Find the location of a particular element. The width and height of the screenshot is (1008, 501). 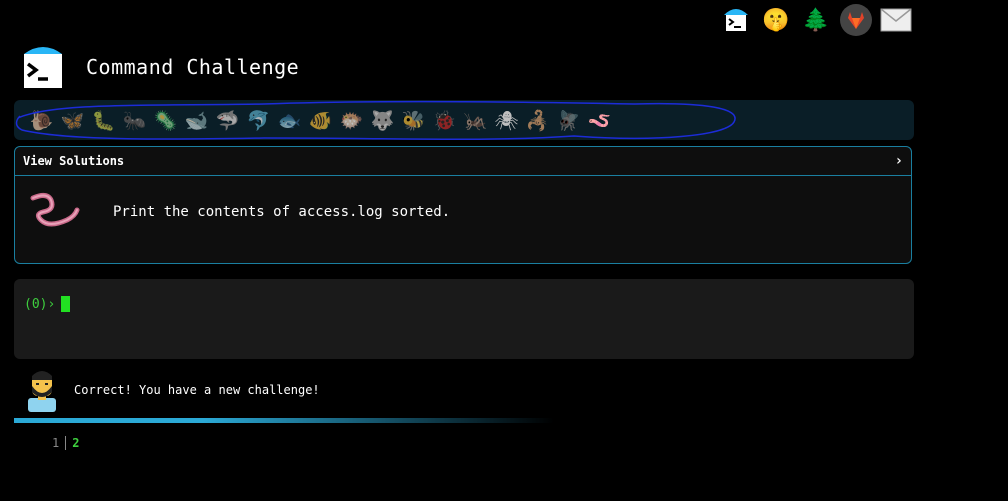

gitlab-icon is located at coordinates (856, 20).